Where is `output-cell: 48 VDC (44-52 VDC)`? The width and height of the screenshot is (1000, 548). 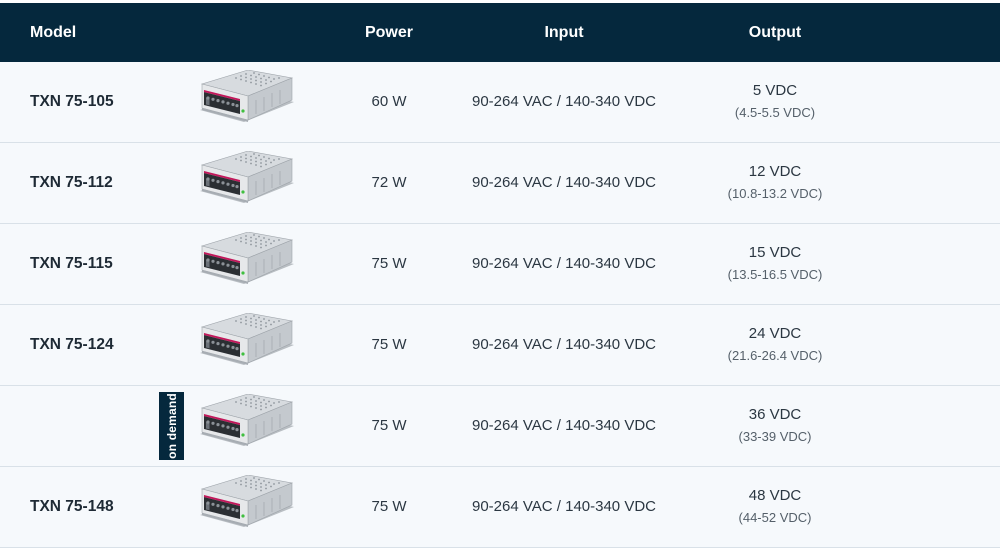 output-cell: 48 VDC (44-52 VDC) is located at coordinates (775, 507).